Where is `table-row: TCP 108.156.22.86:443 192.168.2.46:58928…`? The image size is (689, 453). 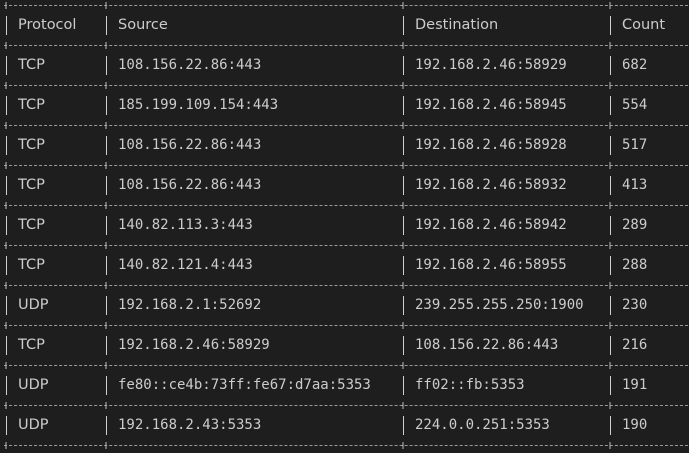 table-row: TCP 108.156.22.86:443 192.168.2.46:58928… is located at coordinates (344, 146).